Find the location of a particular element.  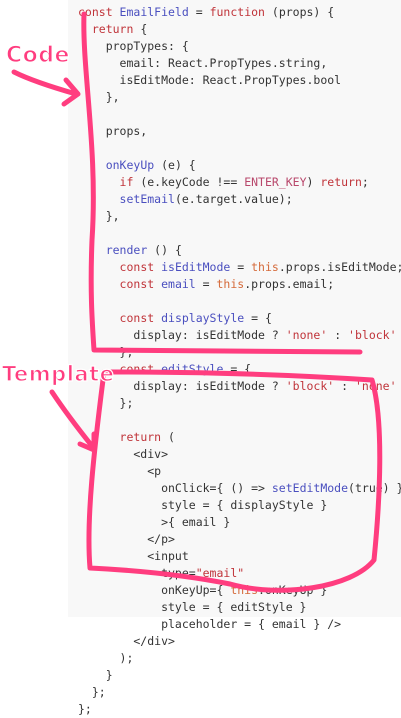

code-token: () { is located at coordinates (164, 250).